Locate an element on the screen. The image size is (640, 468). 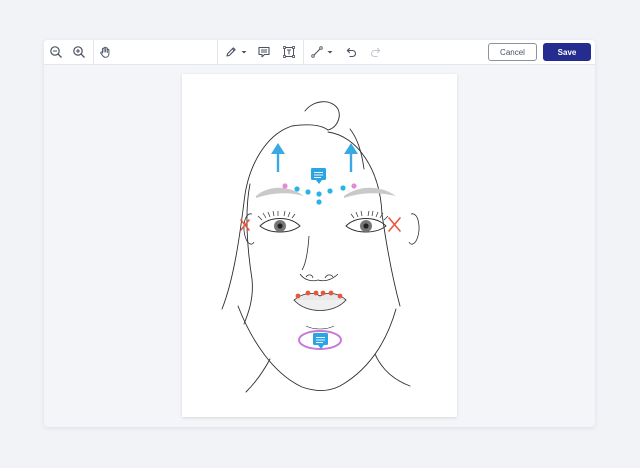
redo-icon is located at coordinates (376, 52).